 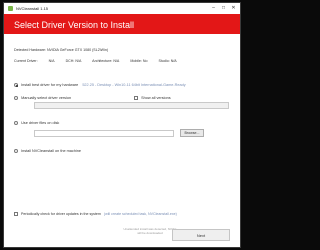 I want to click on manual-select-option: Manually select driver version, so click(x=42, y=98).